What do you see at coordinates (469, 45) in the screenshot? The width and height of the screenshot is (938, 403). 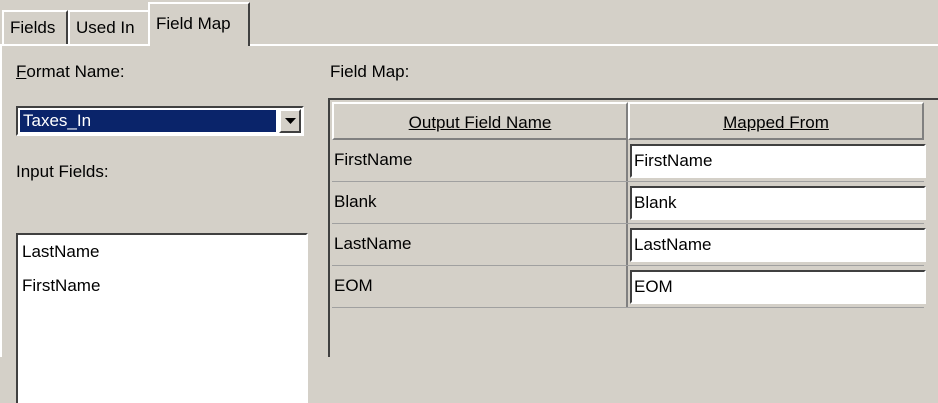 I see `tab-divider` at bounding box center [469, 45].